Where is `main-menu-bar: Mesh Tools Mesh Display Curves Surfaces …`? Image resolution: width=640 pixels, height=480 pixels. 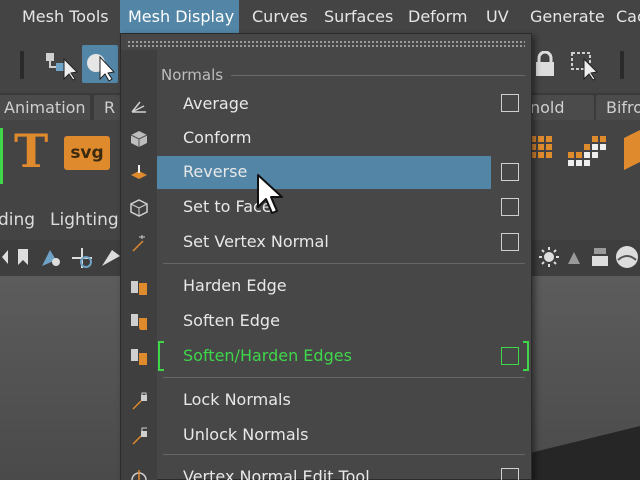 main-menu-bar: Mesh Tools Mesh Display Curves Surfaces … is located at coordinates (320, 16).